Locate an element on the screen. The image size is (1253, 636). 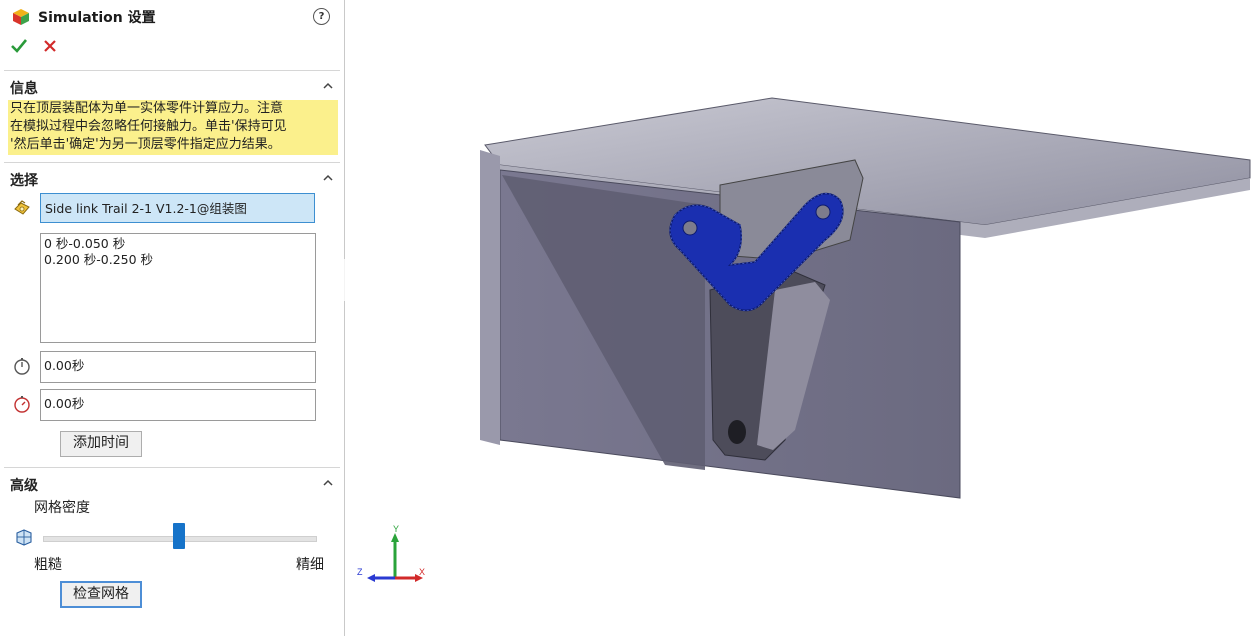
mesh-icon is located at coordinates (24, 537).